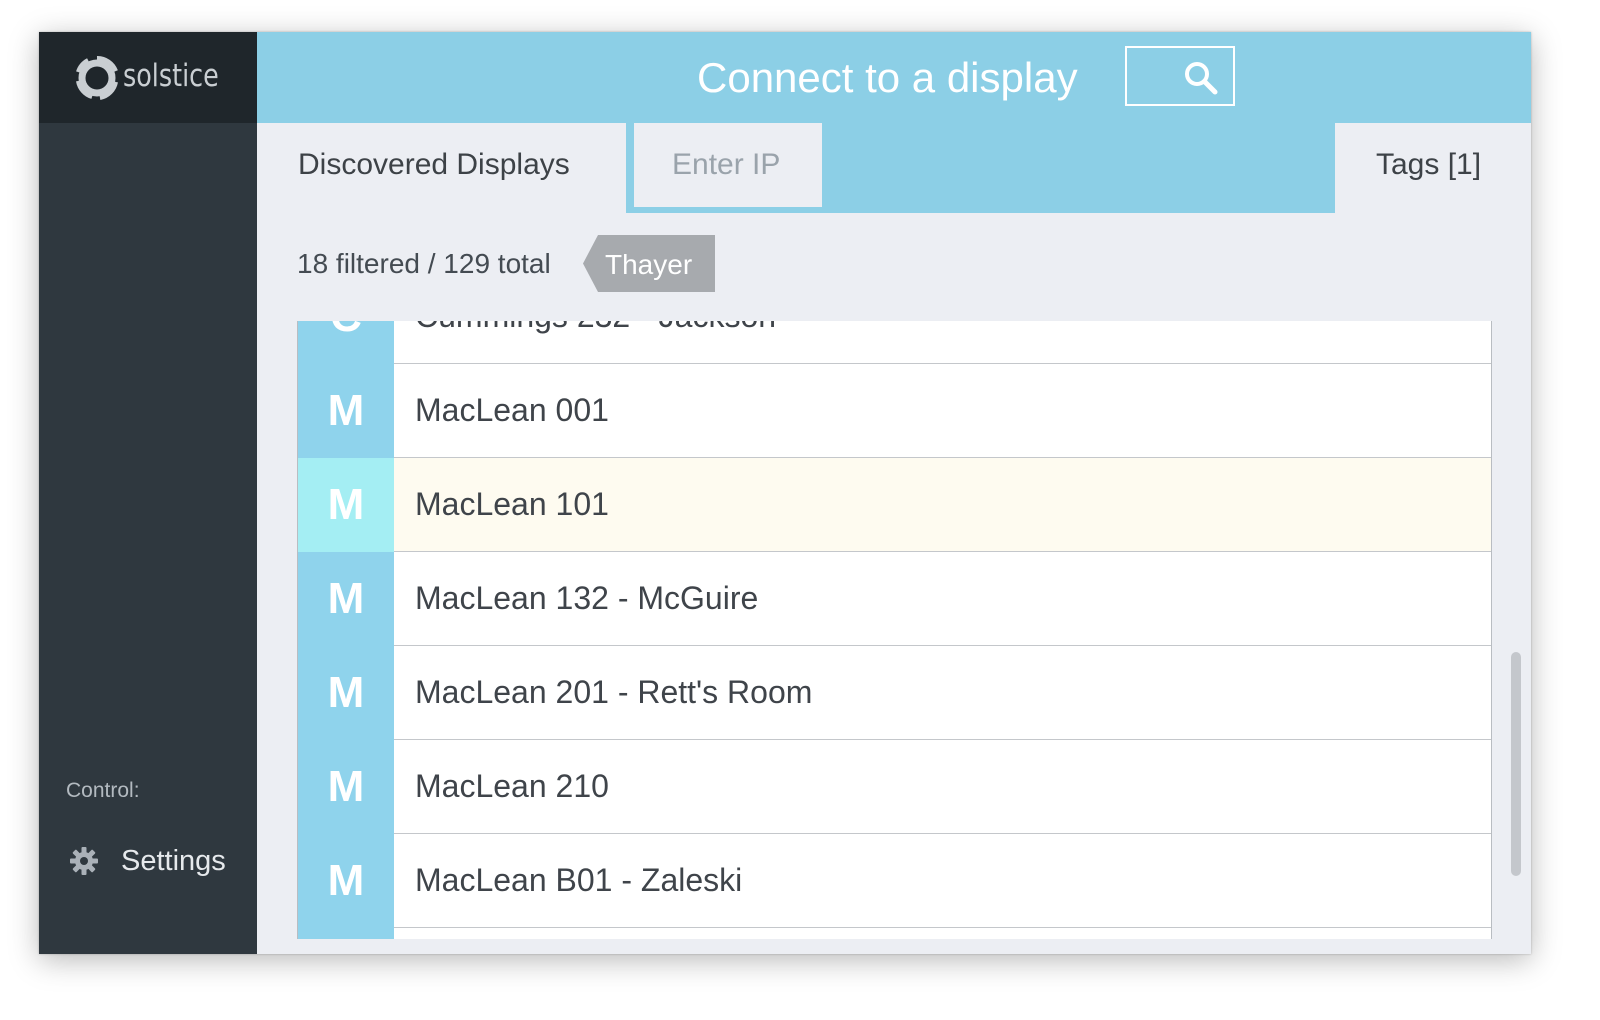  I want to click on tab-enter-ip: Enter IP, so click(728, 165).